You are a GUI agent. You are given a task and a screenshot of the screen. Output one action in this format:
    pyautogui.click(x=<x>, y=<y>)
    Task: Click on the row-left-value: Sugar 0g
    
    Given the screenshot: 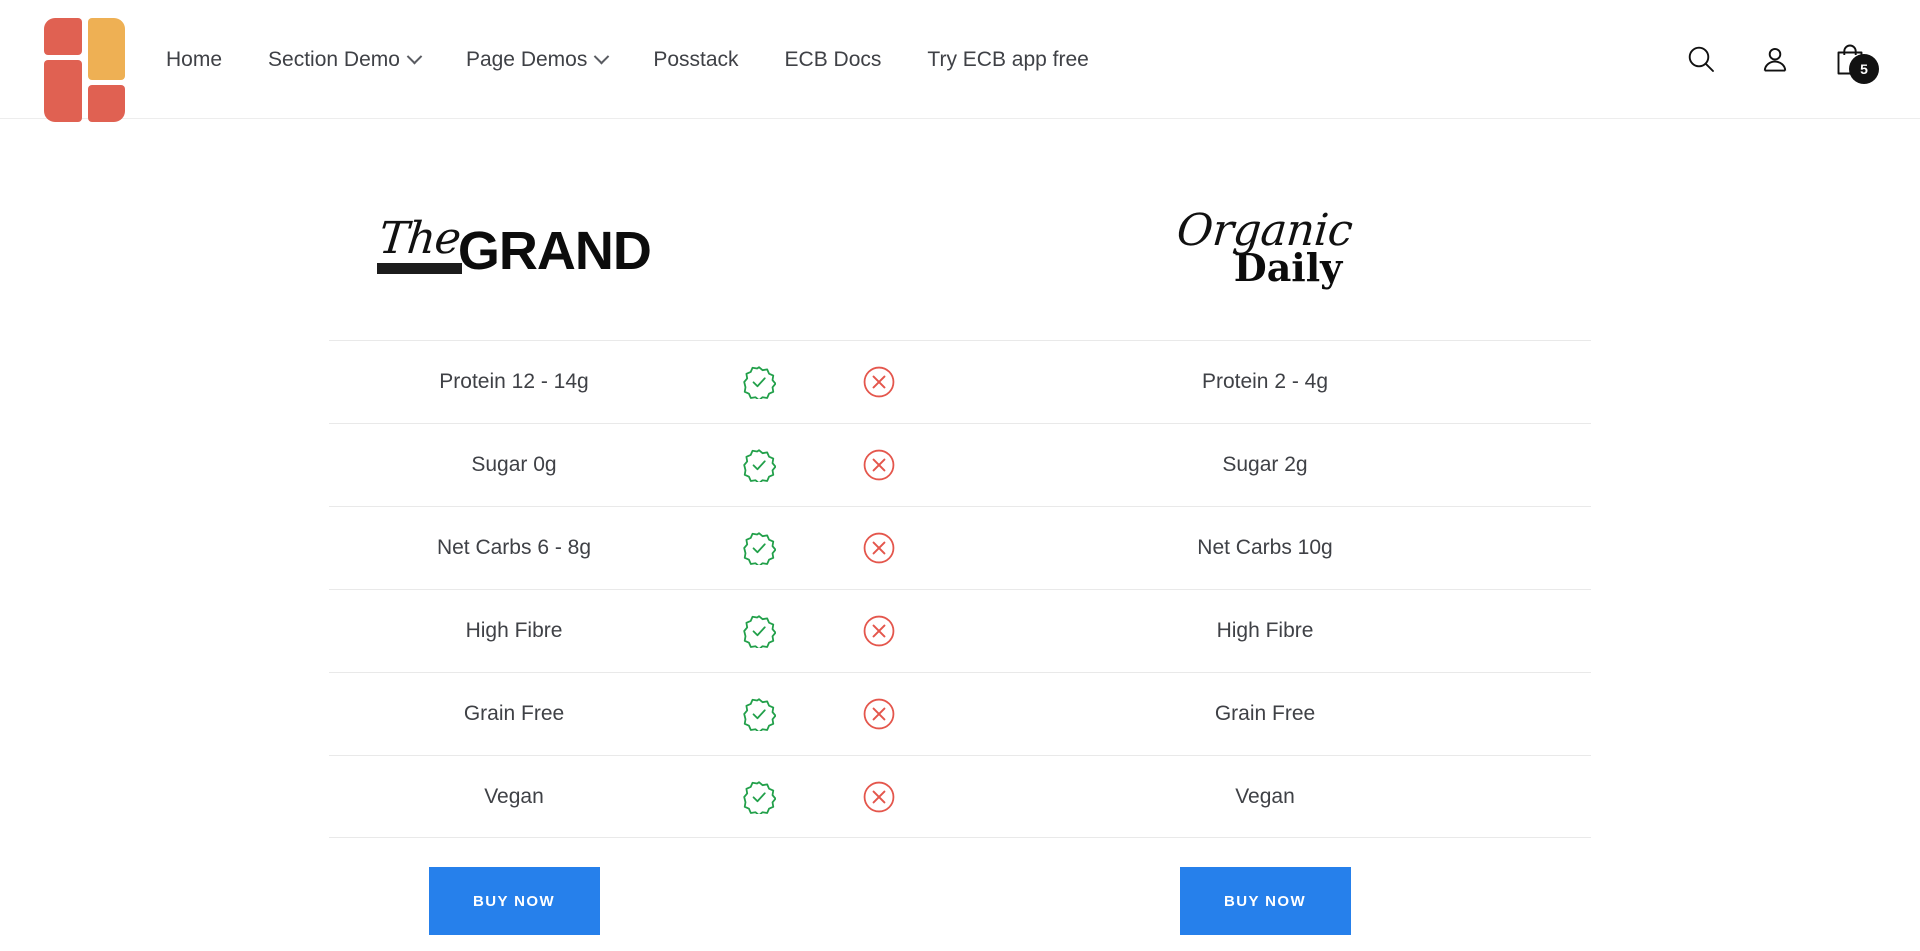 What is the action you would take?
    pyautogui.click(x=514, y=464)
    